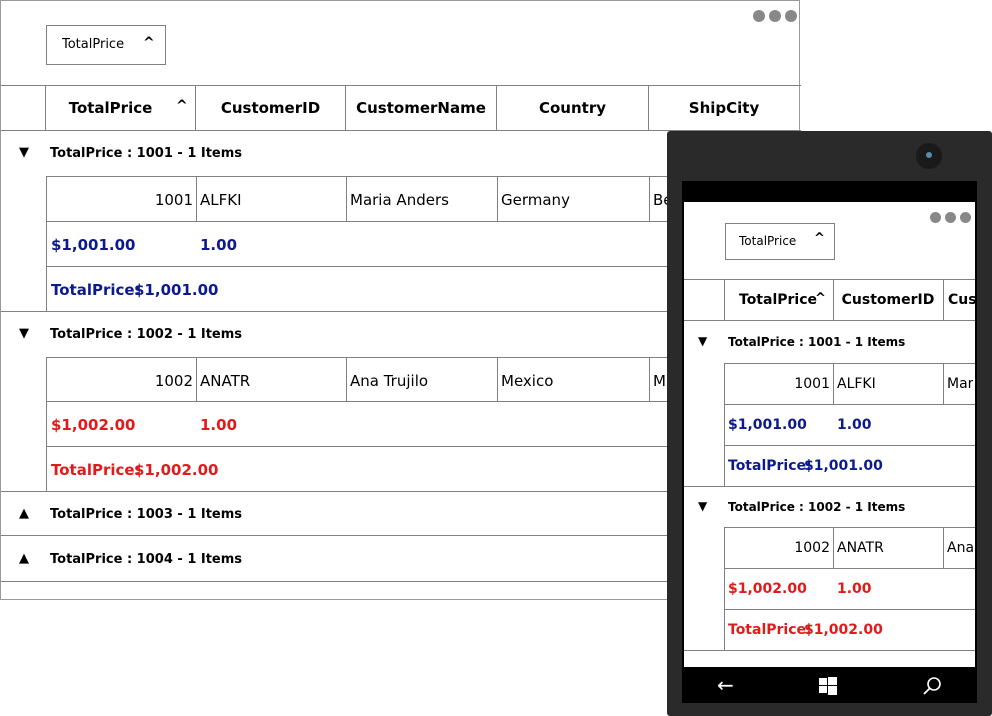 The width and height of the screenshot is (992, 716). I want to click on header-country: Country, so click(573, 108).